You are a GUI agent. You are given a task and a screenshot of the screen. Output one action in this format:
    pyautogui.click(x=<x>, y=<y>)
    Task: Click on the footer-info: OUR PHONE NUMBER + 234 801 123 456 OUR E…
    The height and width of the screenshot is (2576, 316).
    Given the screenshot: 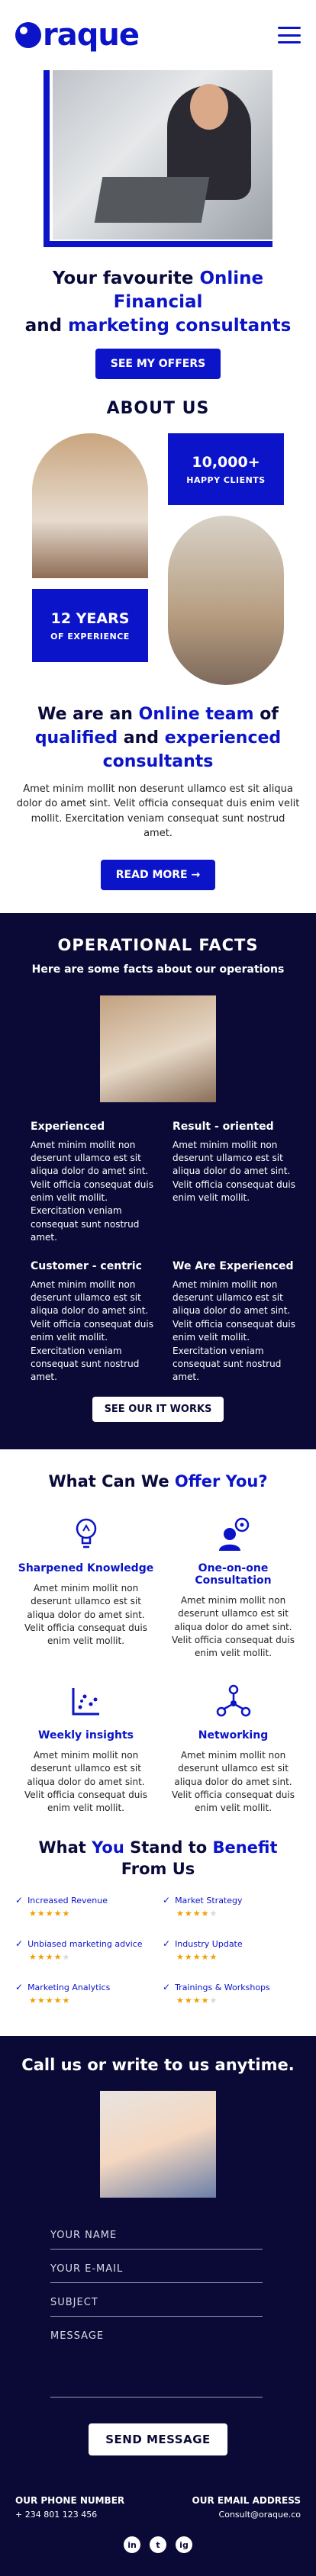 What is the action you would take?
    pyautogui.click(x=158, y=2507)
    